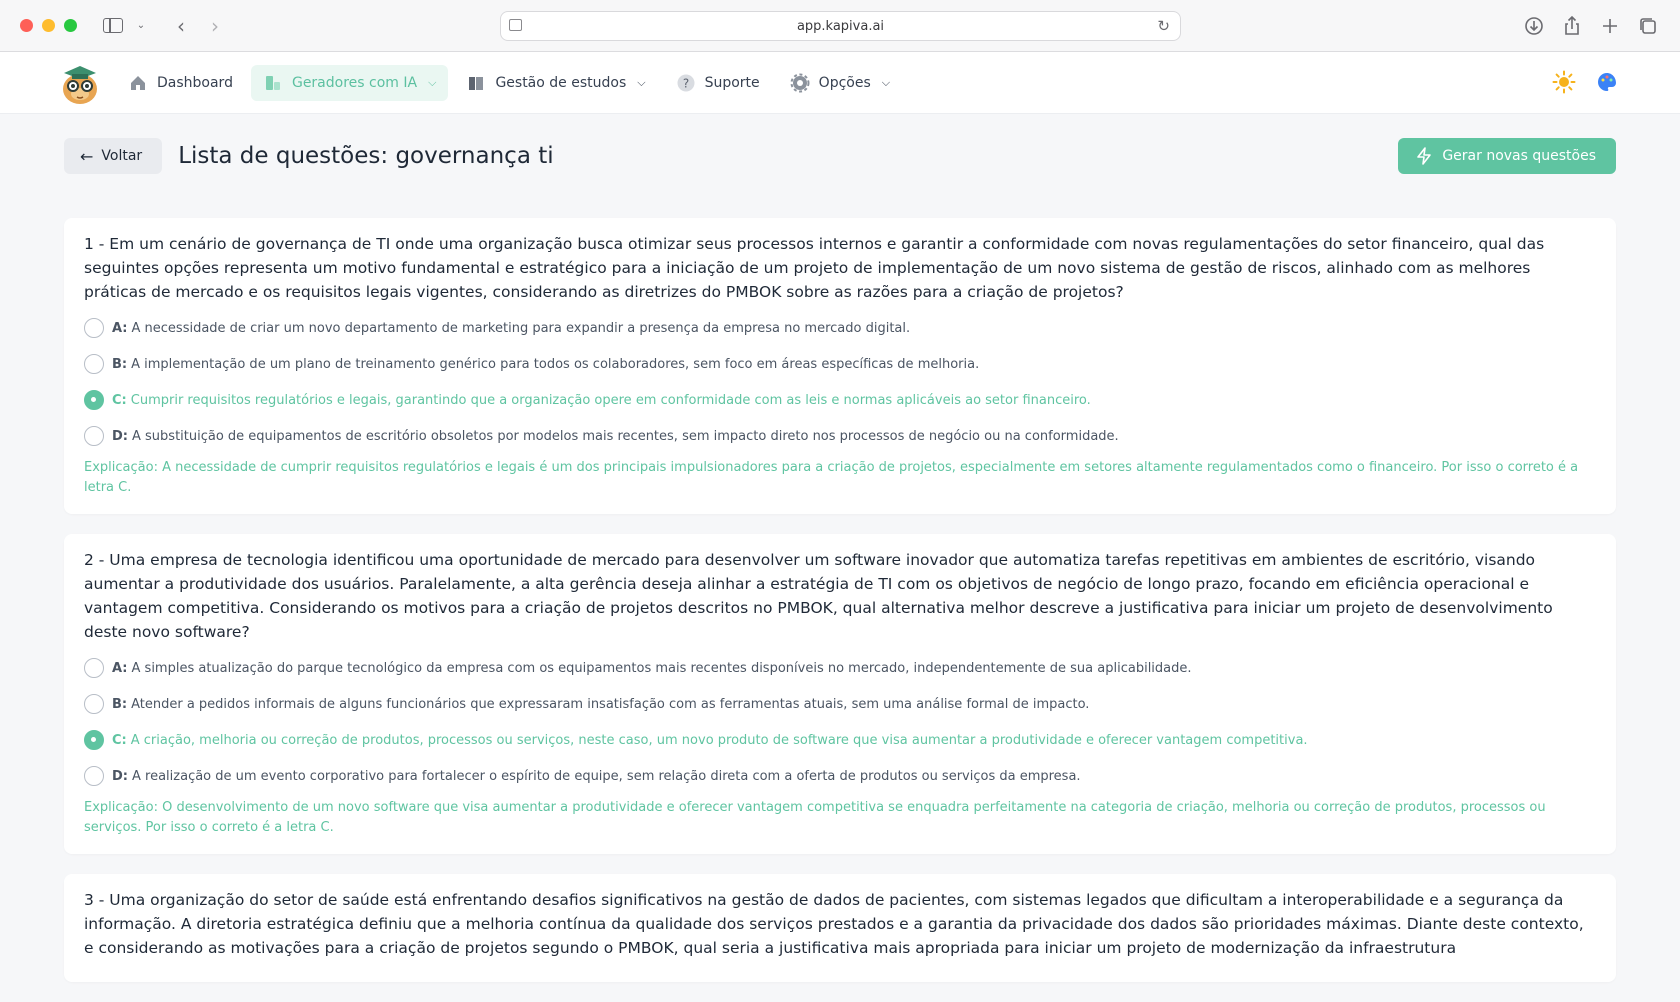 This screenshot has width=1680, height=1002. Describe the element at coordinates (1607, 82) in the screenshot. I see `palette-icon` at that location.